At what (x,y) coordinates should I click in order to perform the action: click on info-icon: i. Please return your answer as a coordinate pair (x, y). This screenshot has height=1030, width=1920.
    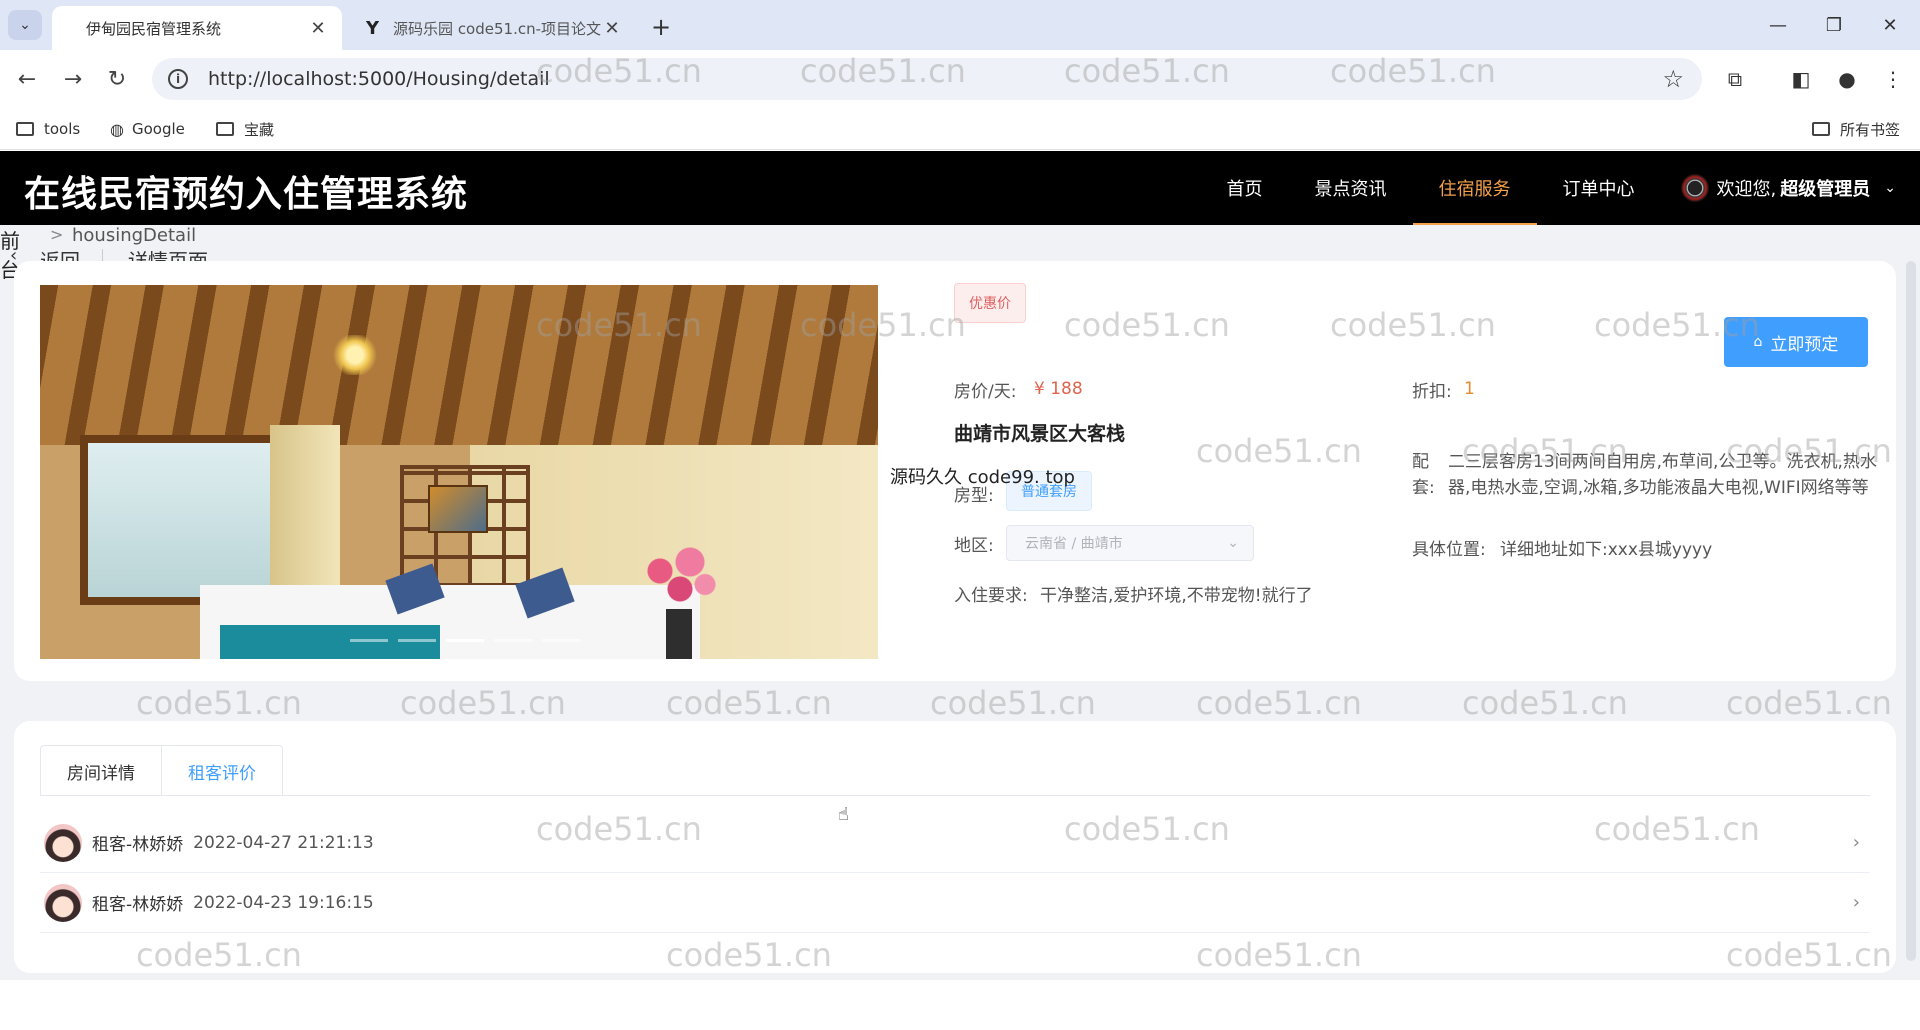
    Looking at the image, I should click on (178, 79).